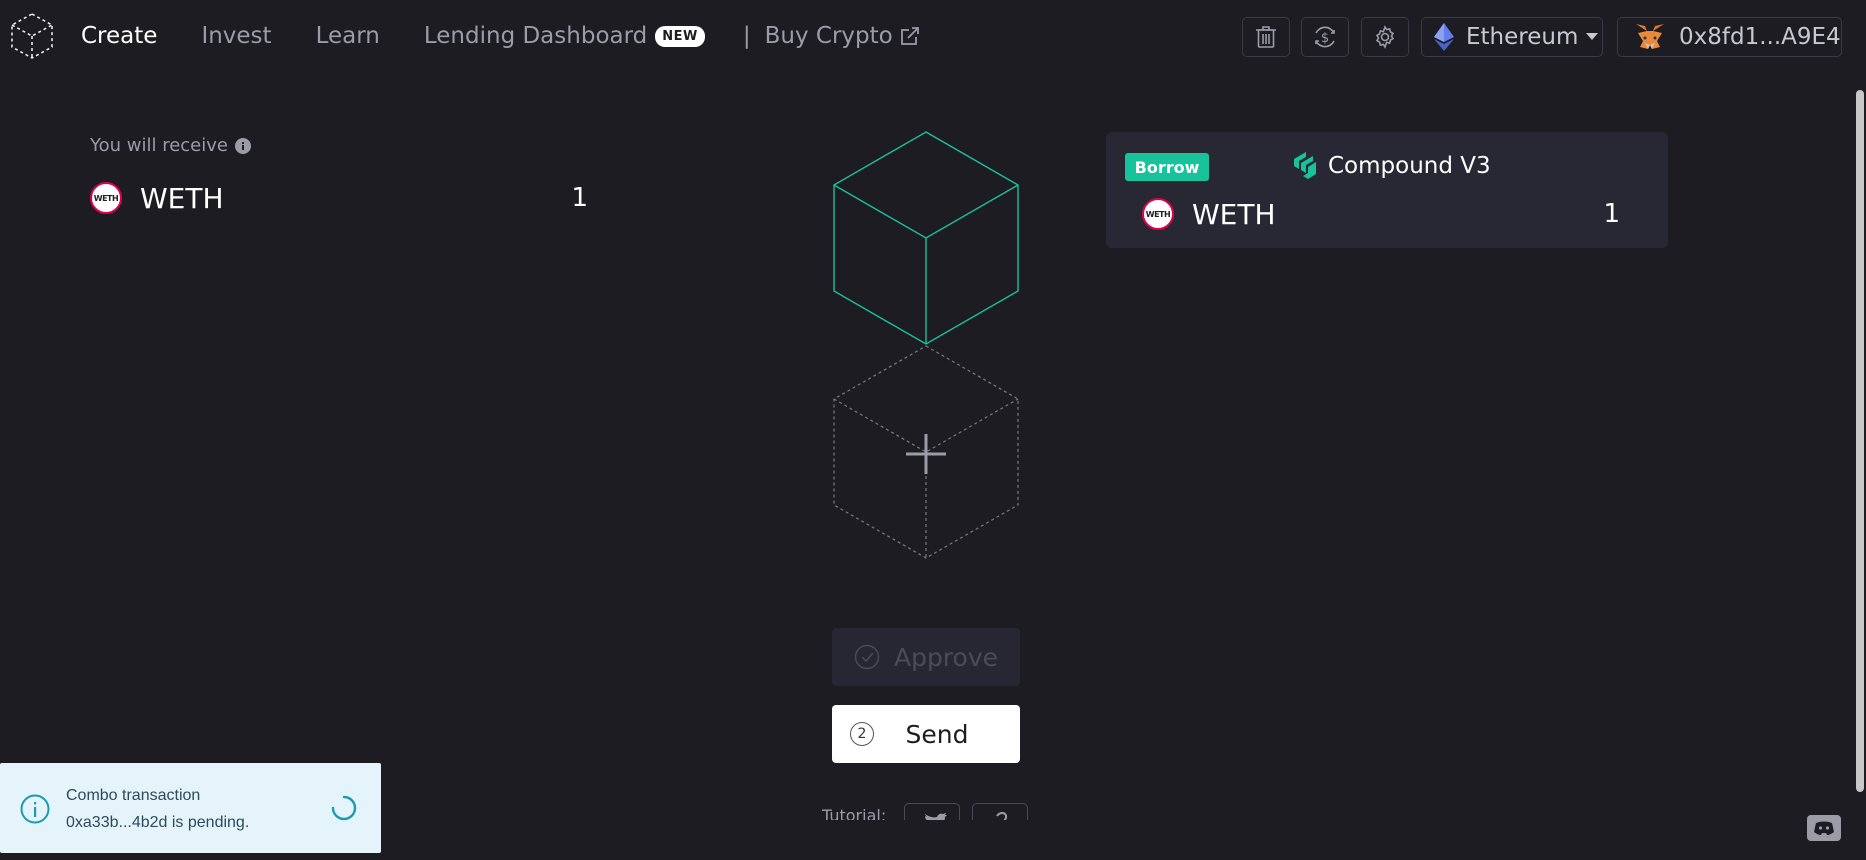 Image resolution: width=1866 pixels, height=860 pixels. What do you see at coordinates (867, 657) in the screenshot?
I see `check-circle-icon` at bounding box center [867, 657].